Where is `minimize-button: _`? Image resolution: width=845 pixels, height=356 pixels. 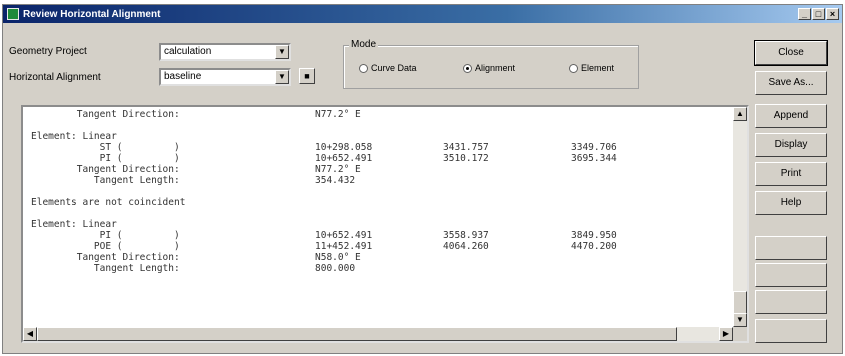 minimize-button: _ is located at coordinates (804, 14).